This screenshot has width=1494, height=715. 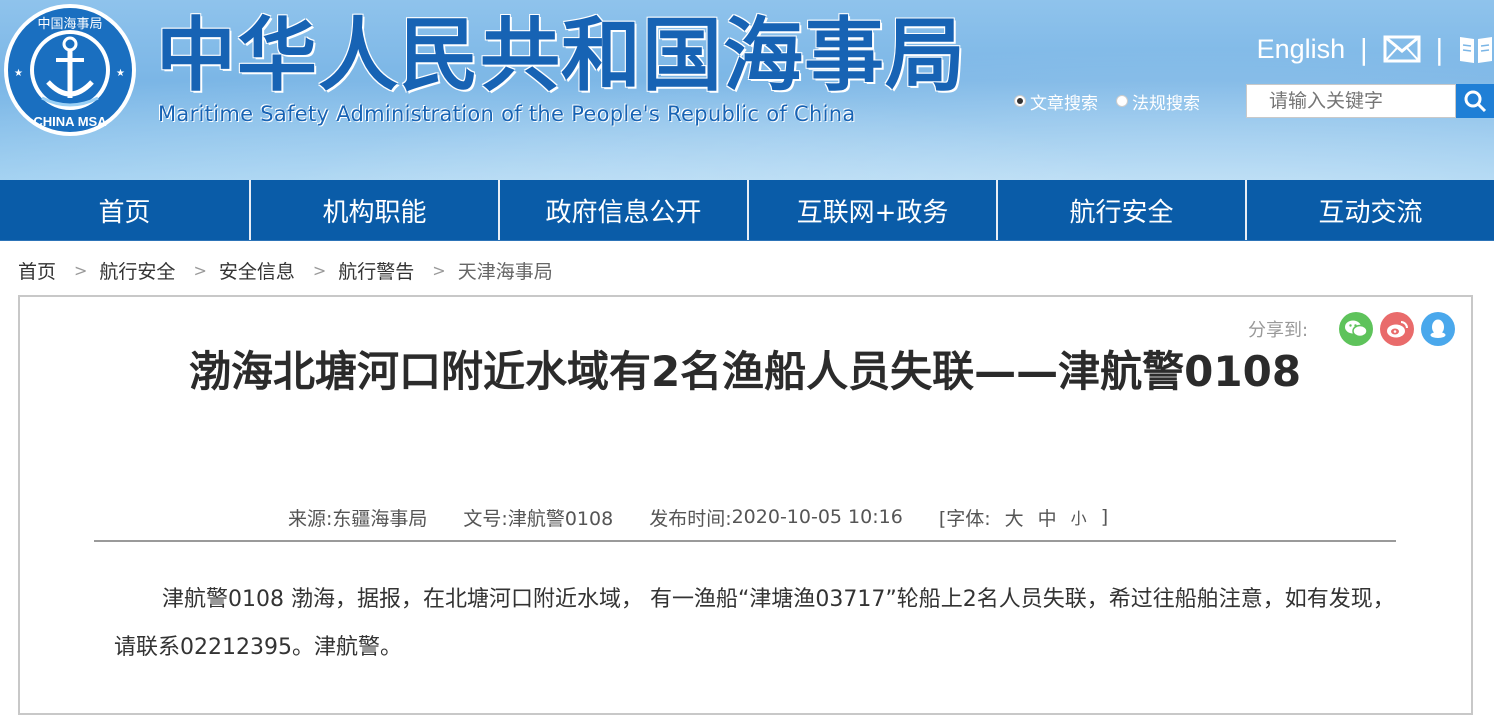 I want to click on breadcrumb-item: 首页, so click(x=37, y=270).